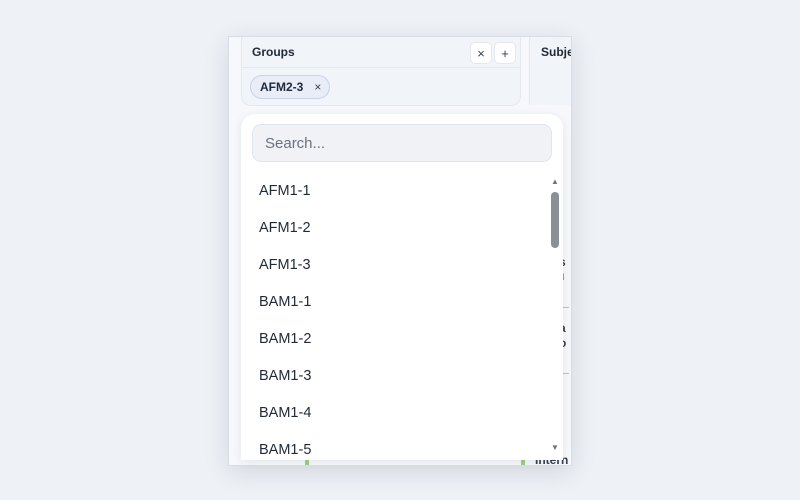 Image resolution: width=800 pixels, height=500 pixels. What do you see at coordinates (394, 228) in the screenshot?
I see `option-item: AFM1-2` at bounding box center [394, 228].